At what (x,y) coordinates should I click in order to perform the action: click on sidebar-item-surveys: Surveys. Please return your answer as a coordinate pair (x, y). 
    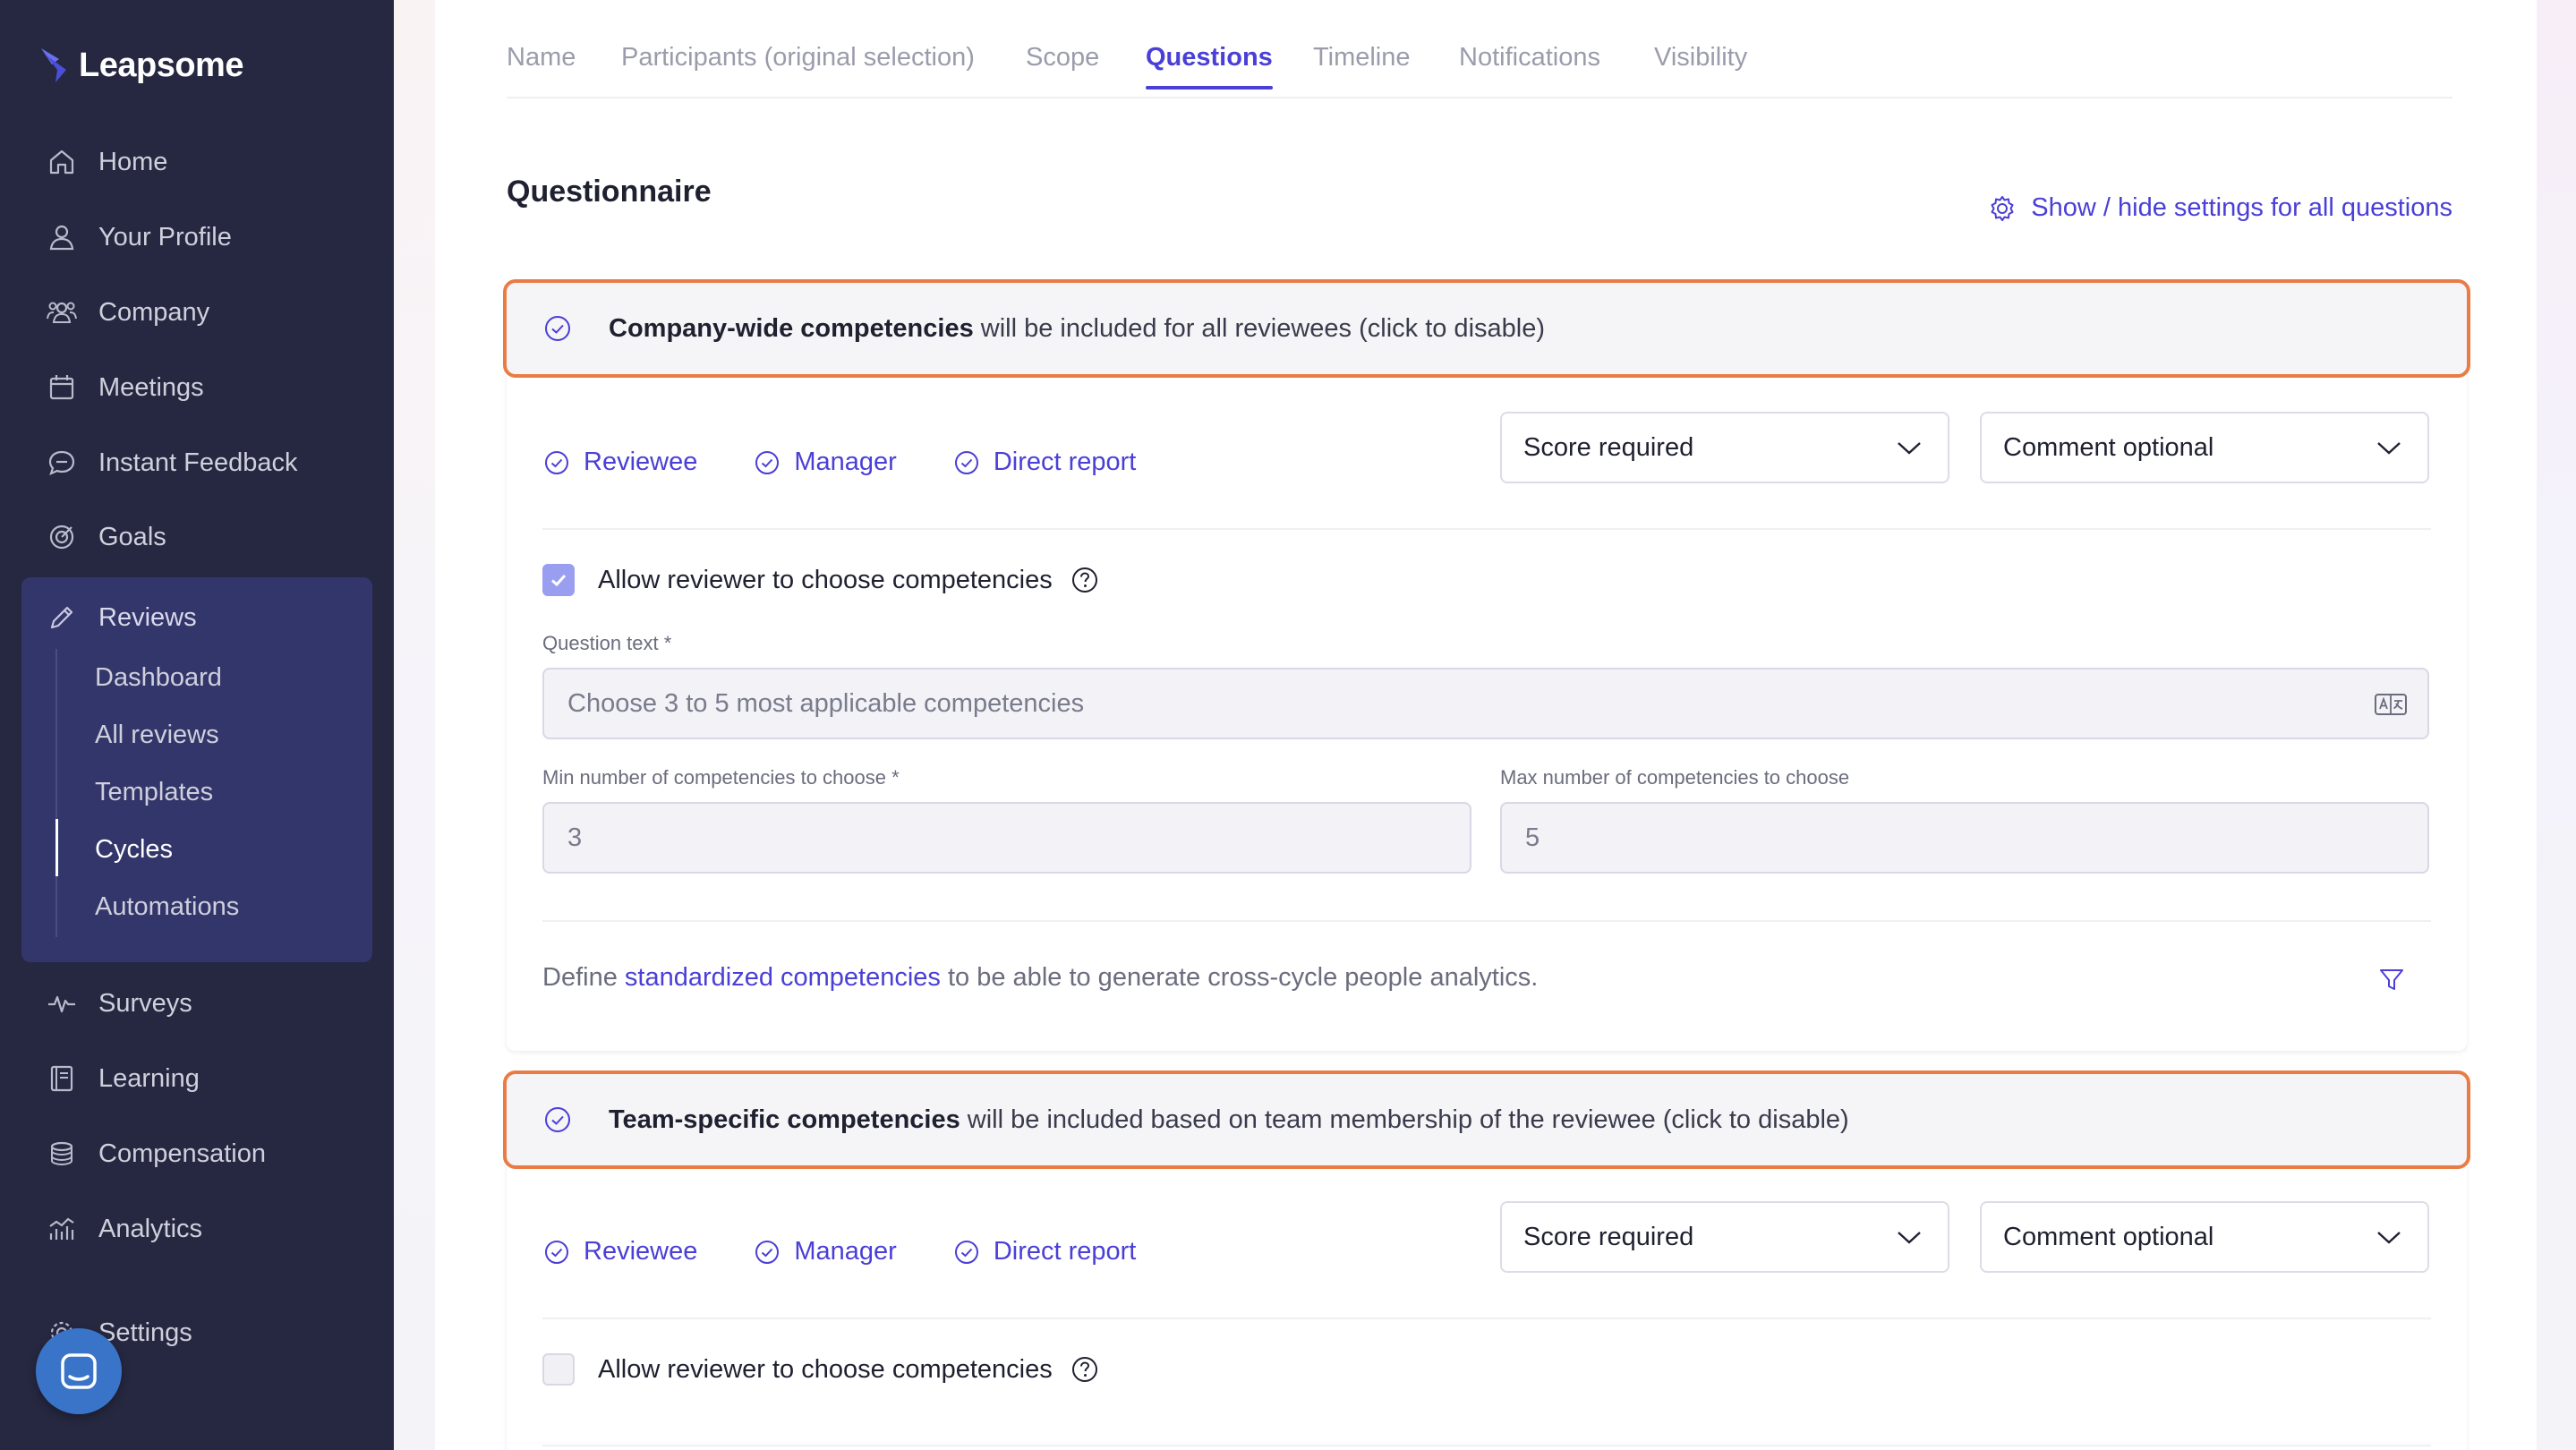
    Looking at the image, I should click on (119, 1003).